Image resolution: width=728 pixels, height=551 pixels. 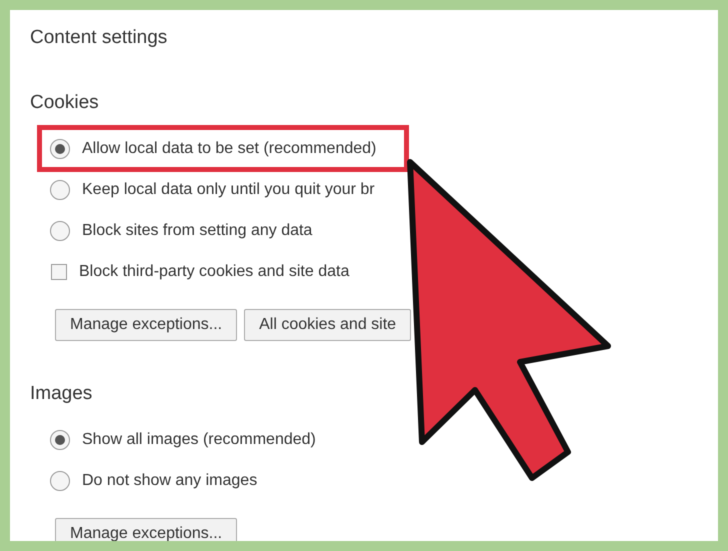 What do you see at coordinates (229, 148) in the screenshot?
I see `radio-label: Allow local data to be set (recommended)` at bounding box center [229, 148].